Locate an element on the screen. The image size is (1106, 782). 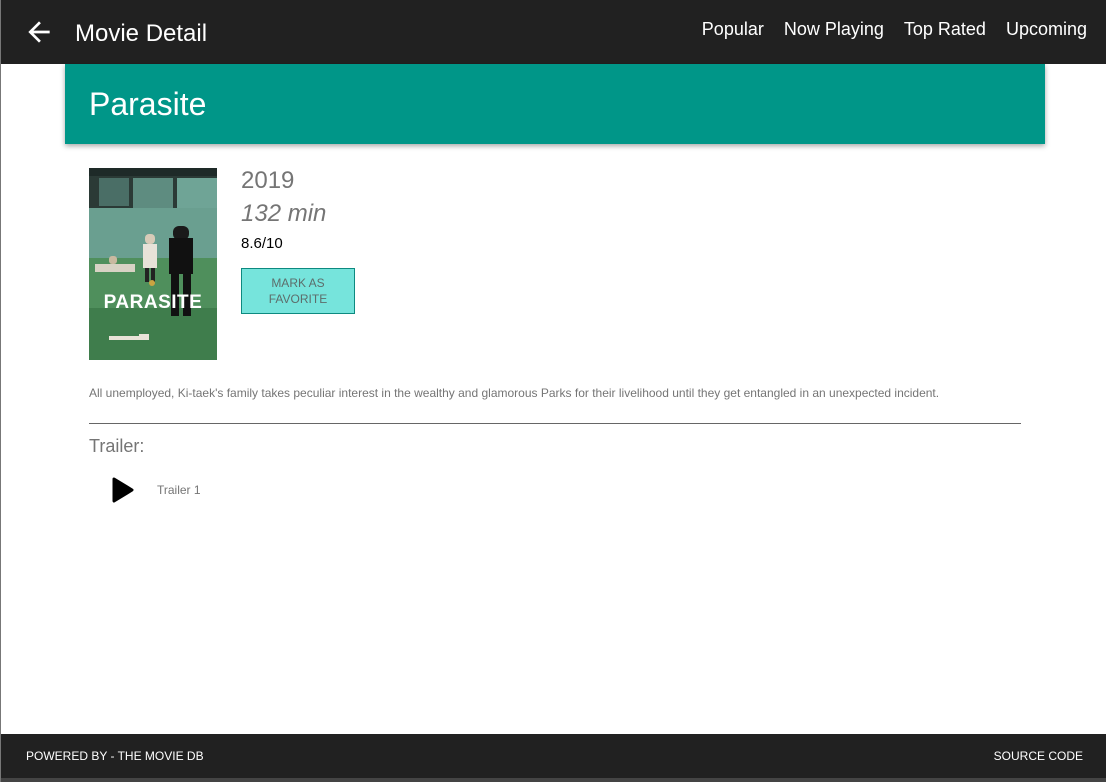
source-code-link: SOURCE CODE is located at coordinates (1038, 756).